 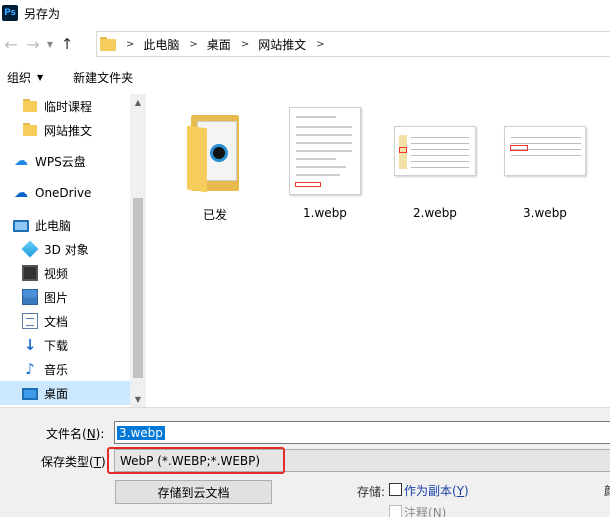 I want to click on file-item-folder: 已发, so click(x=215, y=162).